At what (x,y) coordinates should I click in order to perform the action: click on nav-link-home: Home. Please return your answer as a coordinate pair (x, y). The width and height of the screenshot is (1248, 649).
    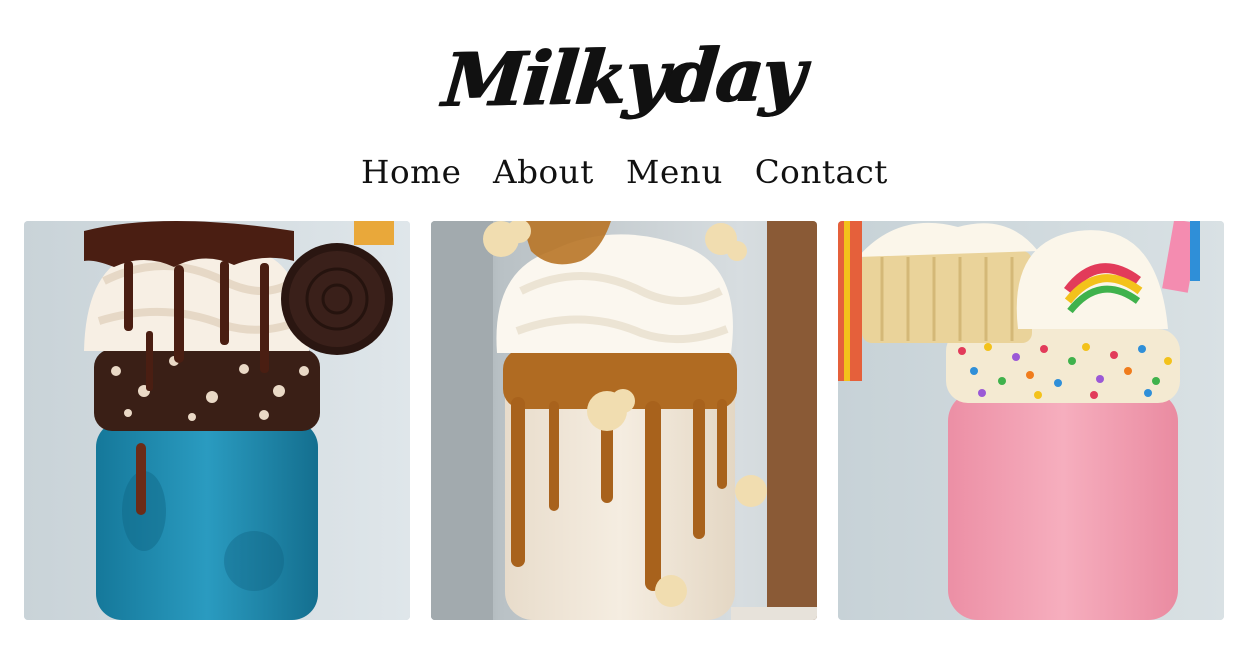
    Looking at the image, I should click on (411, 172).